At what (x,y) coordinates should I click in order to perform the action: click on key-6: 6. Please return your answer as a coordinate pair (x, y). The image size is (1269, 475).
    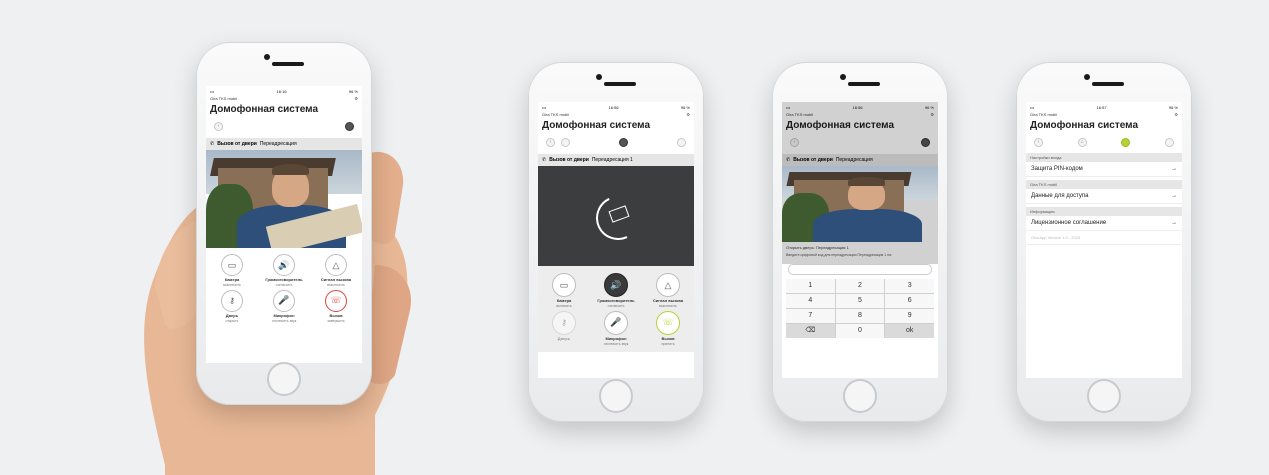
    Looking at the image, I should click on (909, 300).